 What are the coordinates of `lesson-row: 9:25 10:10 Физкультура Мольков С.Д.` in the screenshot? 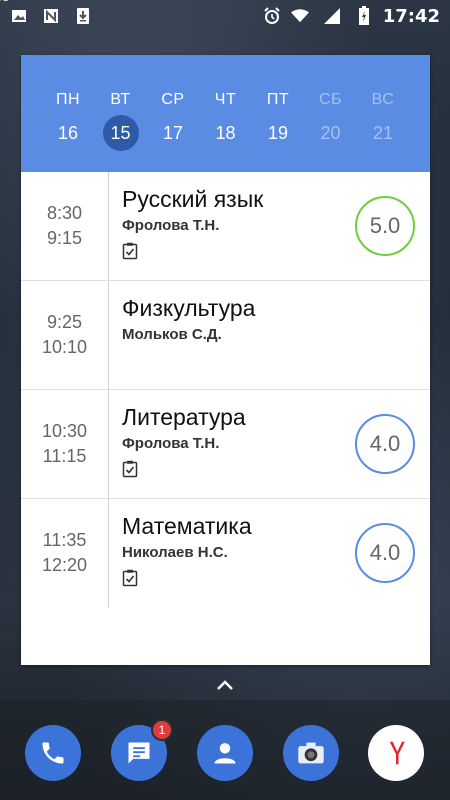 It's located at (225, 335).